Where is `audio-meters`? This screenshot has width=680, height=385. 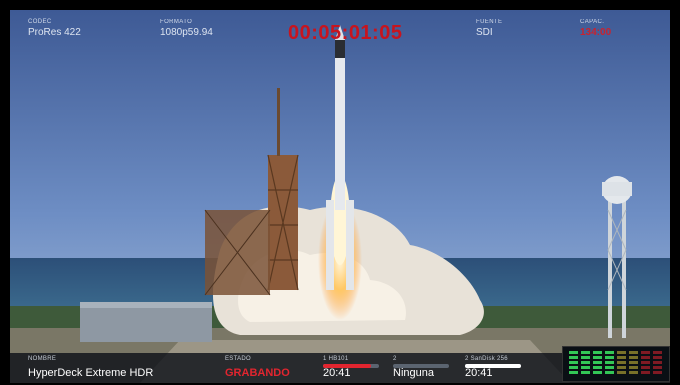
audio-meters is located at coordinates (616, 364).